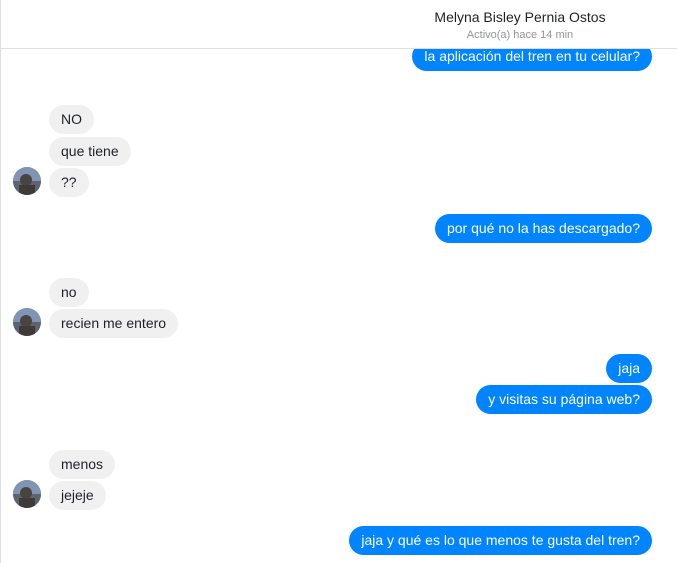 This screenshot has width=677, height=563. What do you see at coordinates (71, 119) in the screenshot?
I see `message-incoming: NO` at bounding box center [71, 119].